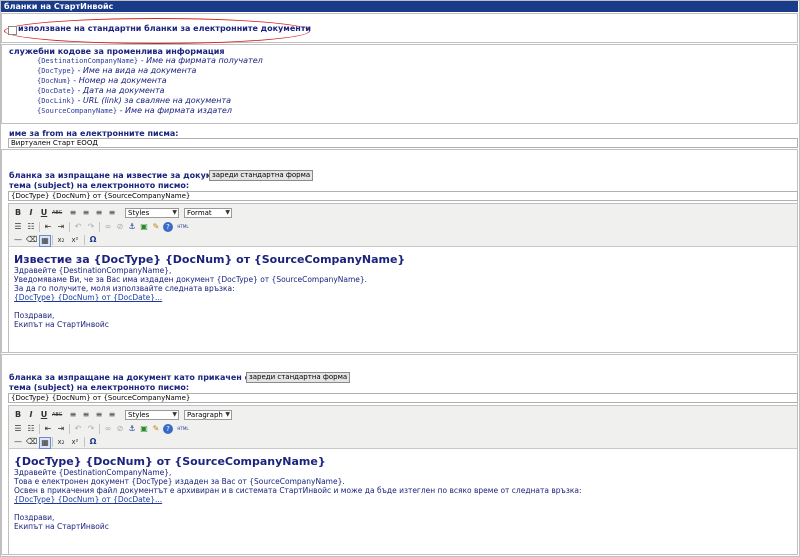  What do you see at coordinates (101, 90) in the screenshot?
I see `code-item: {DocDate} - Дата на документа` at bounding box center [101, 90].